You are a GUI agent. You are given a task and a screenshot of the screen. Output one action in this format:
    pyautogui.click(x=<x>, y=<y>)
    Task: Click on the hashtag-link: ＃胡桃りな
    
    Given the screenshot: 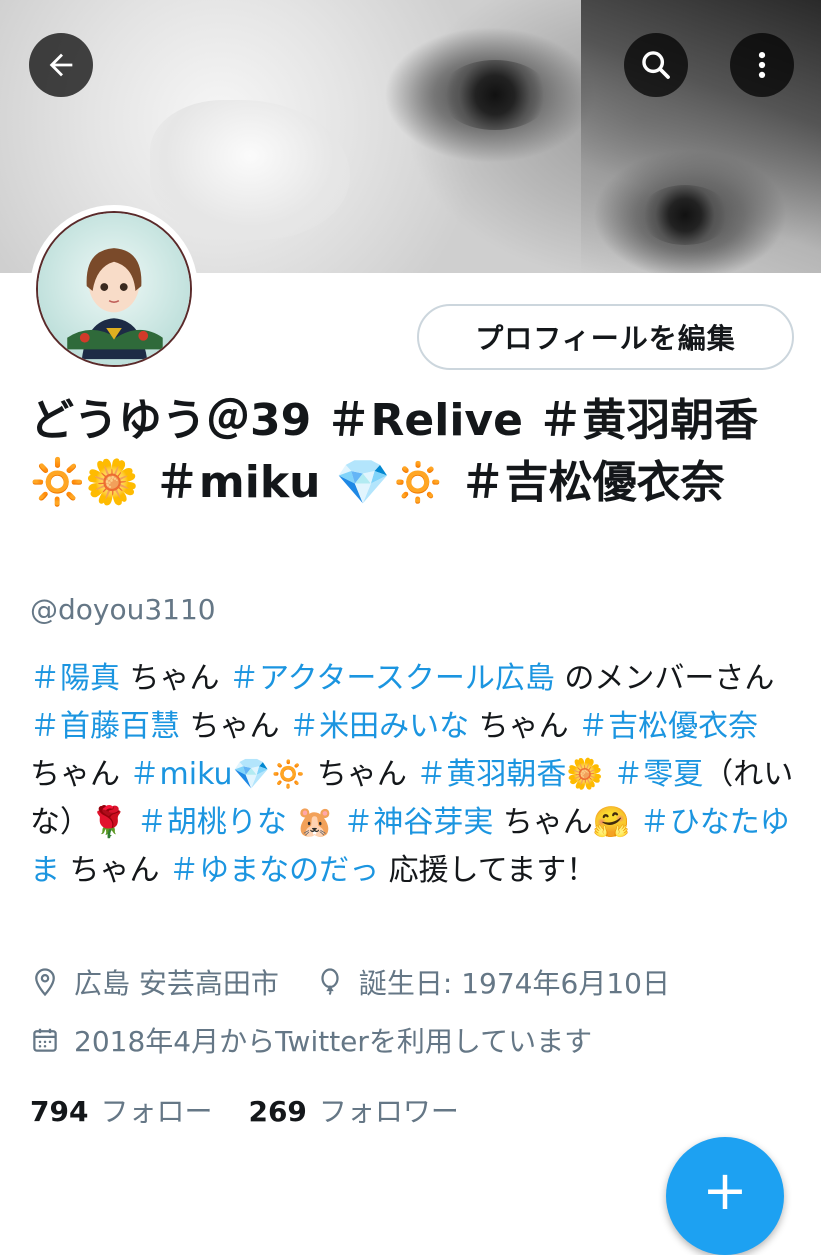 What is the action you would take?
    pyautogui.click(x=212, y=822)
    